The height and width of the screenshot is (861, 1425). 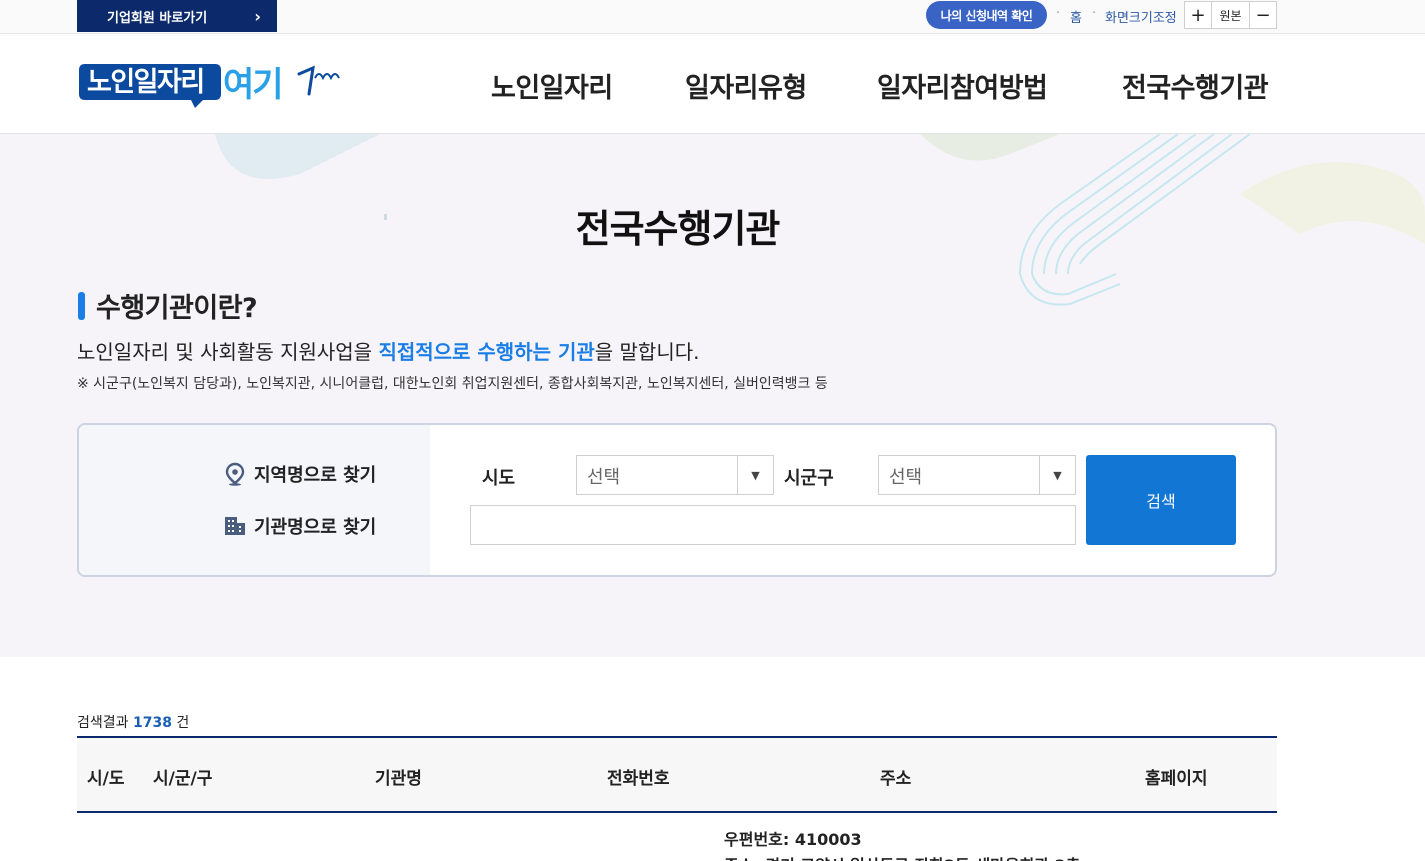 I want to click on tab-search-by-region: 지역명으로 찾기, so click(x=300, y=474).